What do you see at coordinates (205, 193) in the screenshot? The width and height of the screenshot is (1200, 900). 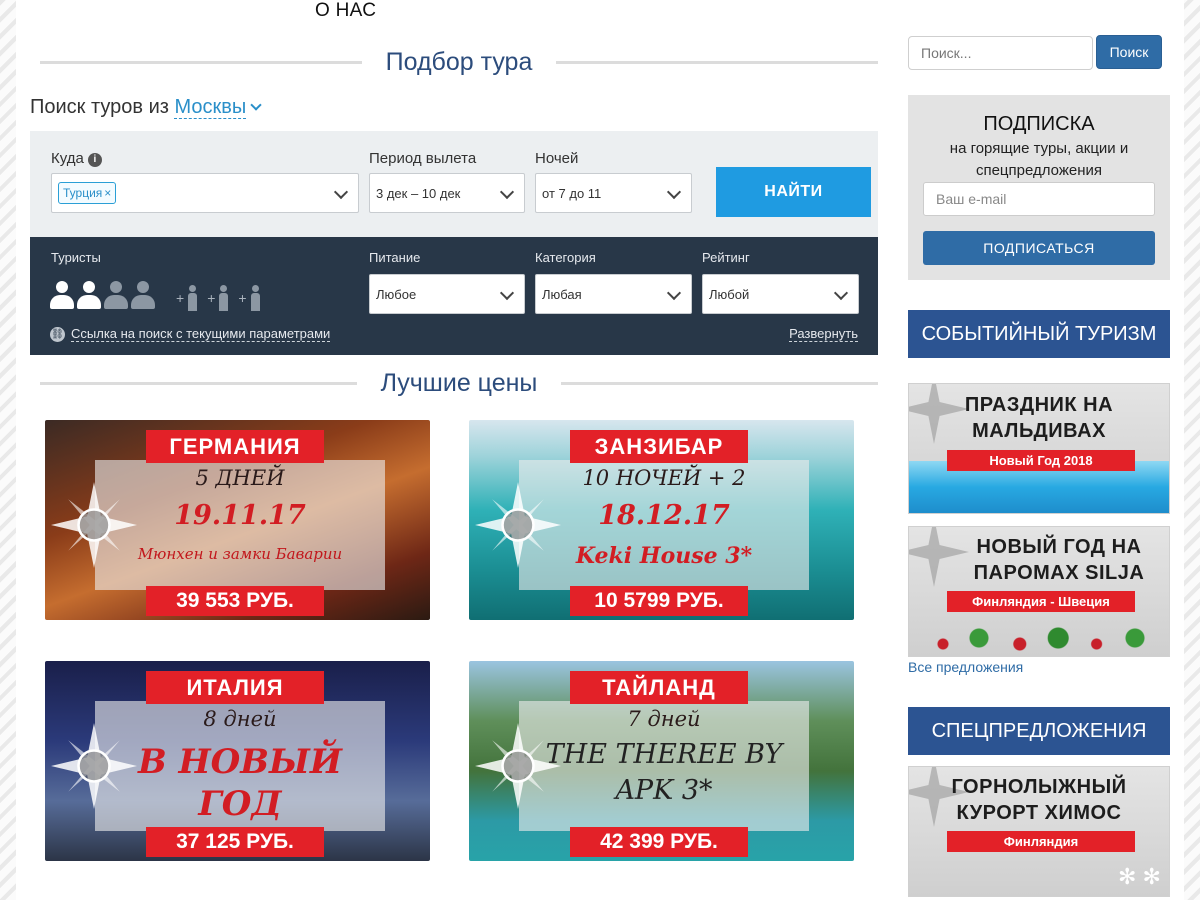 I see `destination-select: Турция ×` at bounding box center [205, 193].